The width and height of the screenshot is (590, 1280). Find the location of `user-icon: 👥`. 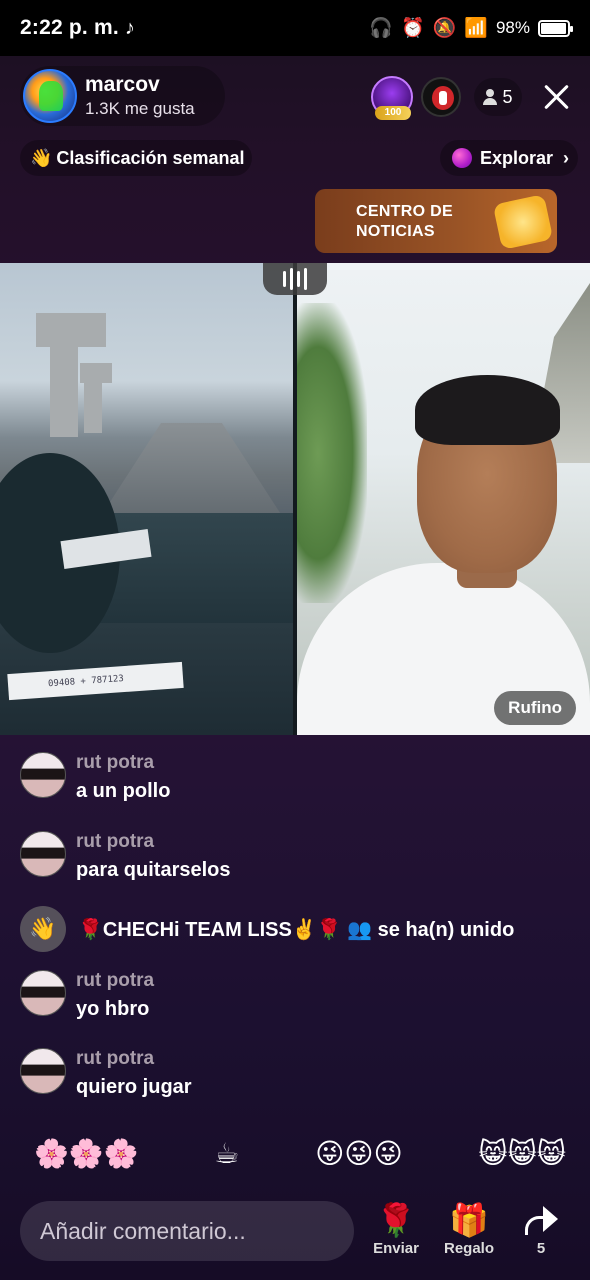

user-icon: 👥 is located at coordinates (360, 929).